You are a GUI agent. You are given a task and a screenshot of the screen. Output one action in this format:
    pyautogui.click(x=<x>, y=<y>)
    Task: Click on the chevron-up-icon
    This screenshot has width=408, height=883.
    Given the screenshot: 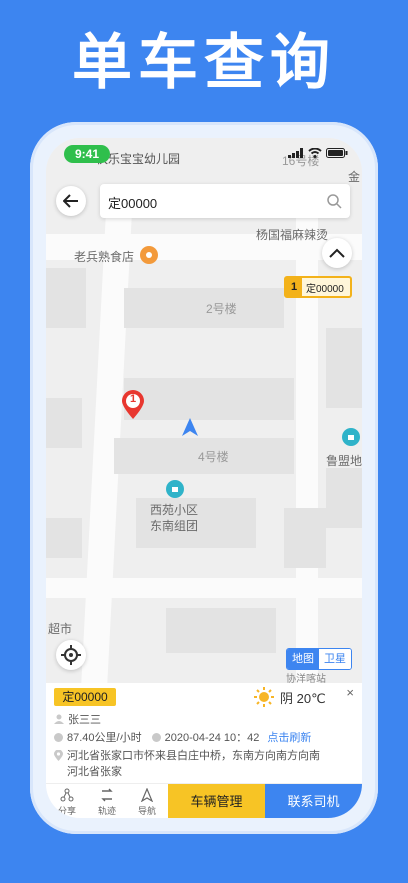 What is the action you would take?
    pyautogui.click(x=337, y=253)
    